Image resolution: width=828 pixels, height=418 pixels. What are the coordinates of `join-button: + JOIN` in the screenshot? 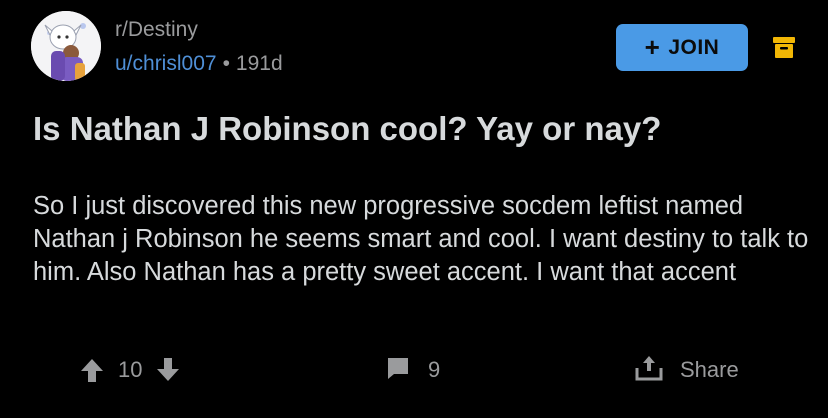 It's located at (682, 47).